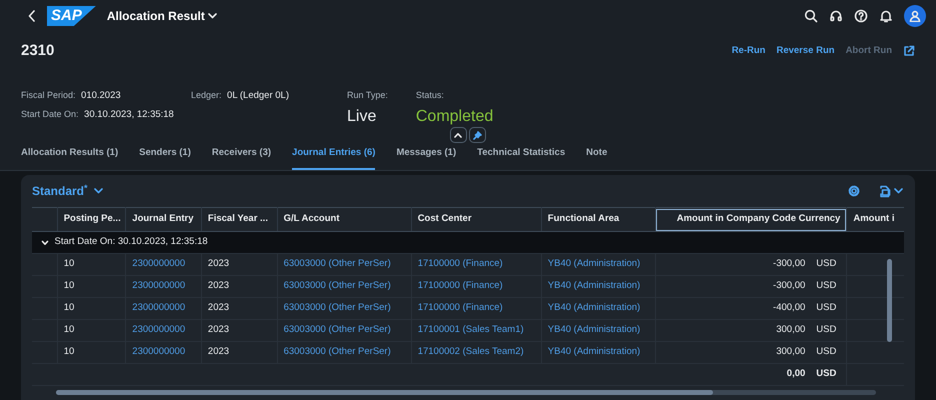  I want to click on field-value: 0L (Ledger 0L), so click(258, 95).